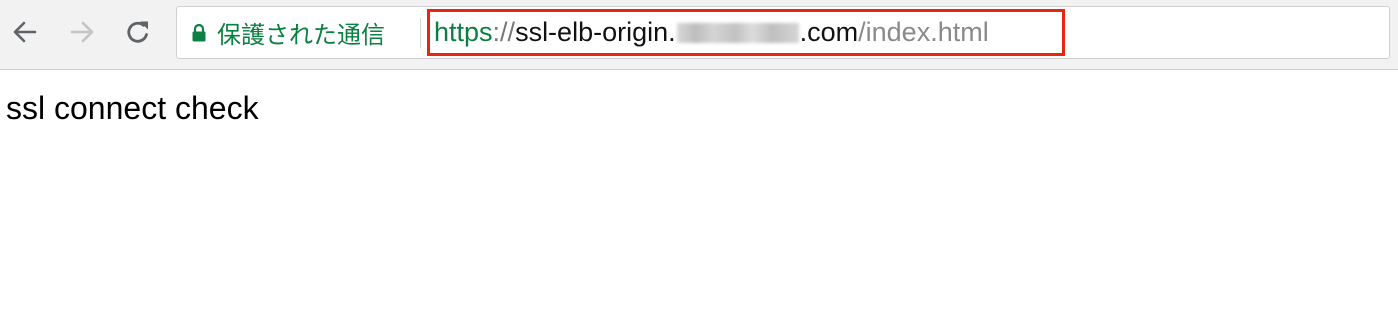 The image size is (1398, 318). What do you see at coordinates (132, 108) in the screenshot?
I see `page-body-text: ssl connect check` at bounding box center [132, 108].